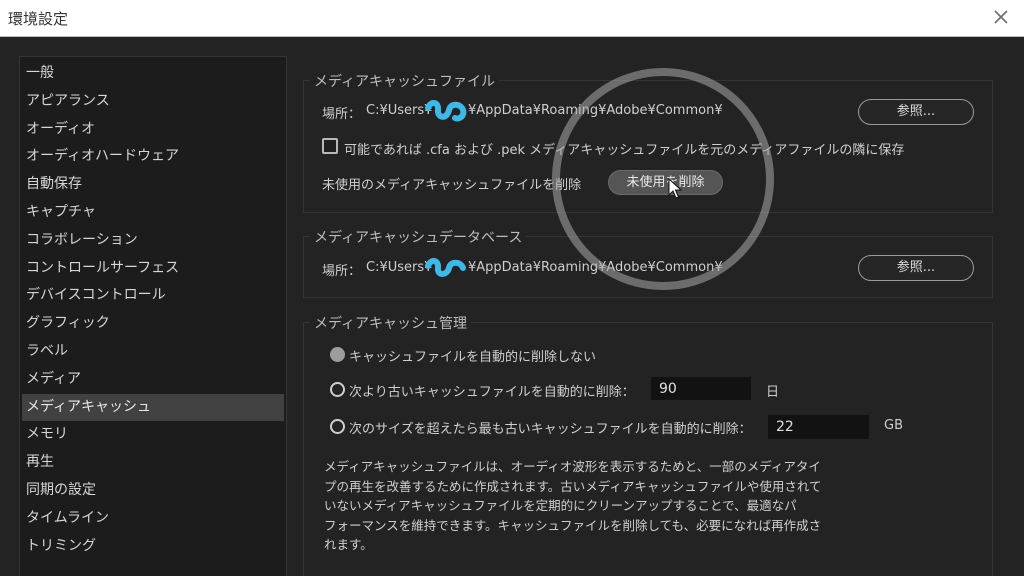  I want to click on sidebar-item-control-surface: コントロールサーフェス, so click(153, 269).